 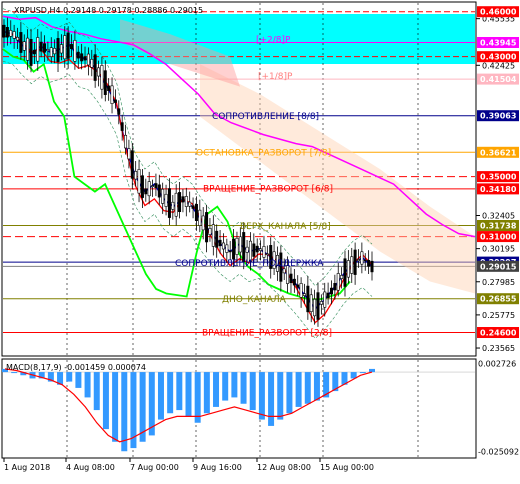 I want to click on price-box-label: 0.41504, so click(x=498, y=79).